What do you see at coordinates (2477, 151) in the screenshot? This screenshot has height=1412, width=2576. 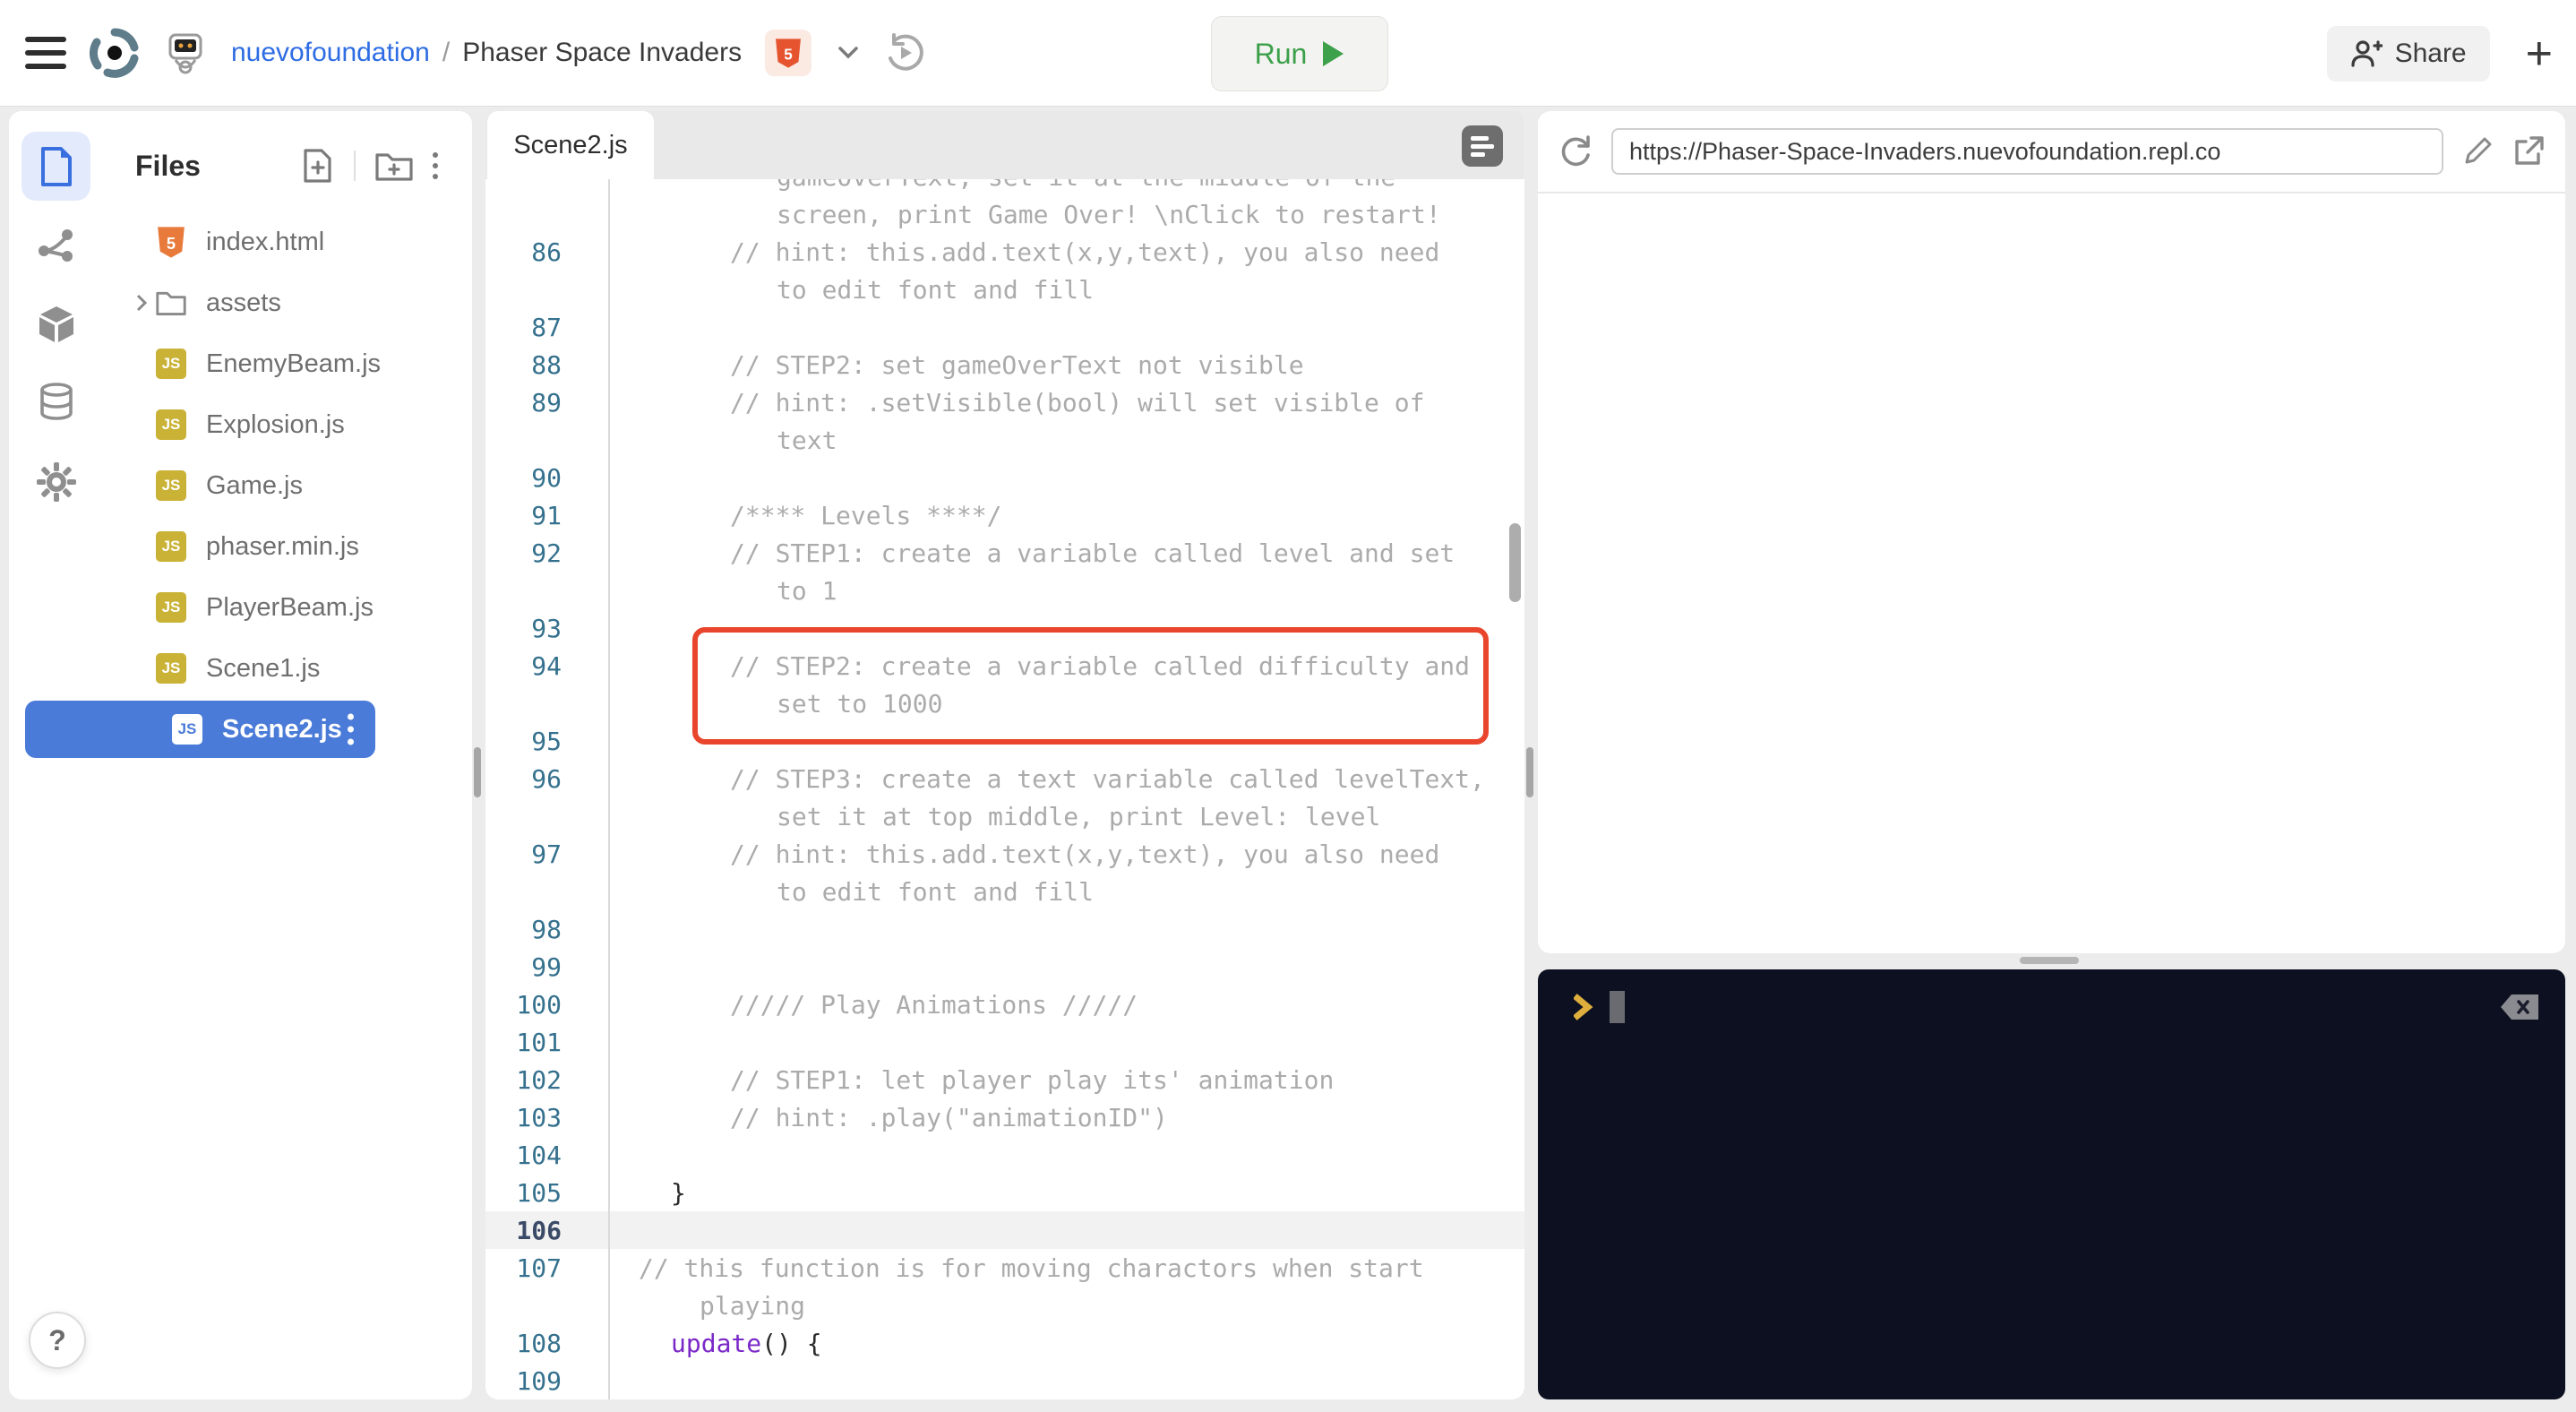 I see `pencil-icon` at bounding box center [2477, 151].